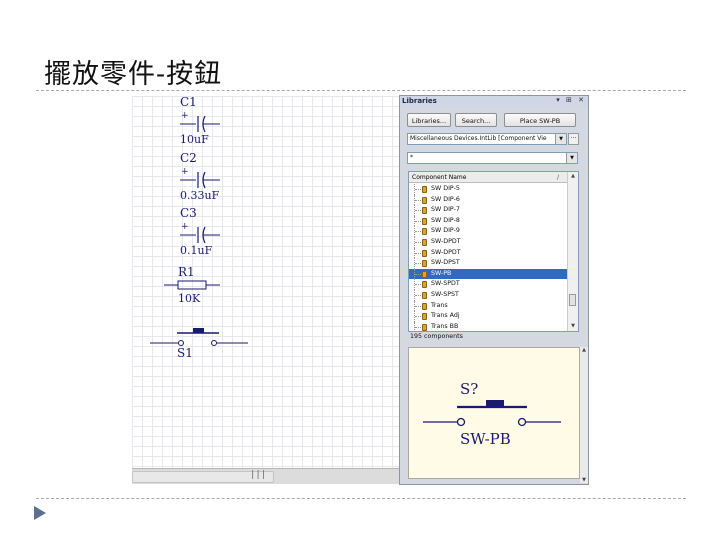 This screenshot has height=540, width=720. What do you see at coordinates (185, 172) in the screenshot?
I see `c2-polarity-label: +` at bounding box center [185, 172].